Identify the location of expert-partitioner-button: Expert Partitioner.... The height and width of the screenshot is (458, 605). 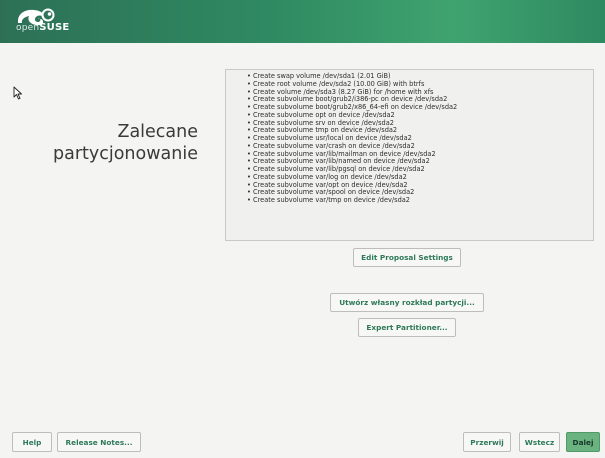
(407, 327).